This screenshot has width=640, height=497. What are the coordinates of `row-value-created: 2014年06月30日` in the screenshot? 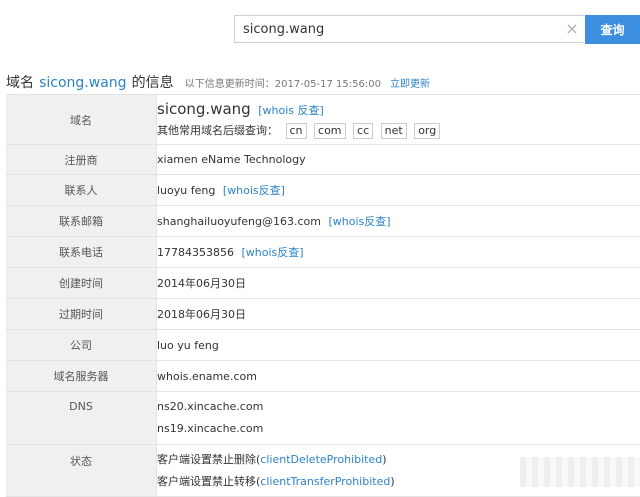 It's located at (398, 283).